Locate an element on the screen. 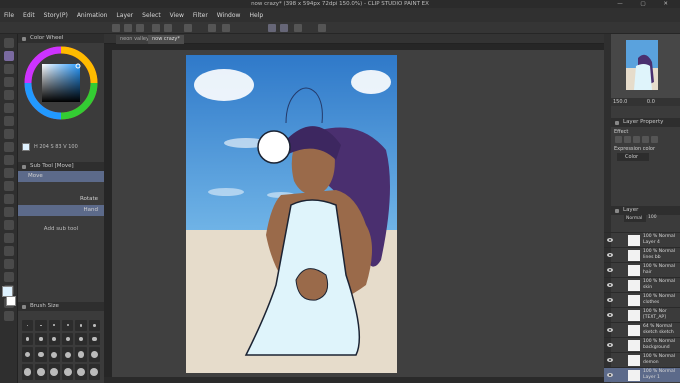 The width and height of the screenshot is (680, 383). zoom-value: 150.0 is located at coordinates (620, 102).